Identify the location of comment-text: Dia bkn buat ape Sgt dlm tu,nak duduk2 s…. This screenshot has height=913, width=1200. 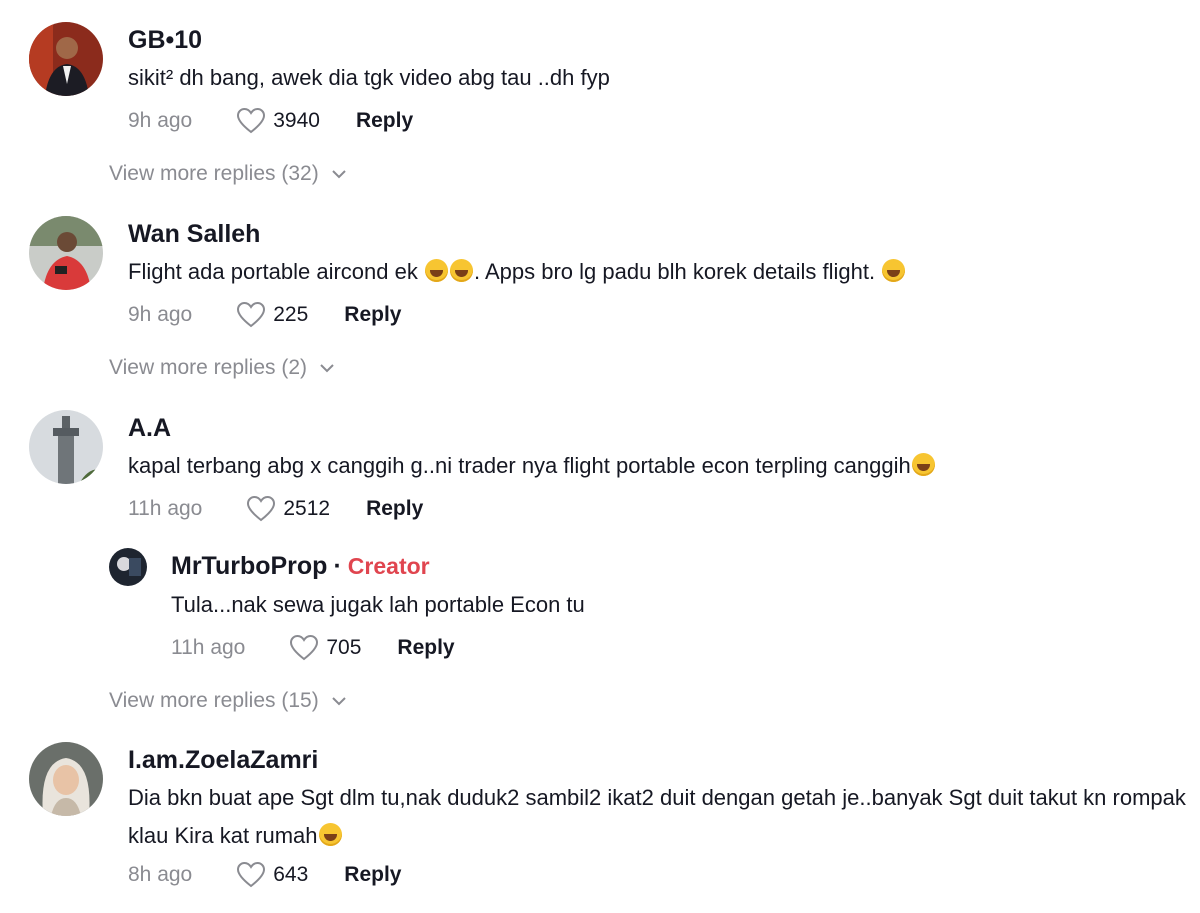
(658, 817).